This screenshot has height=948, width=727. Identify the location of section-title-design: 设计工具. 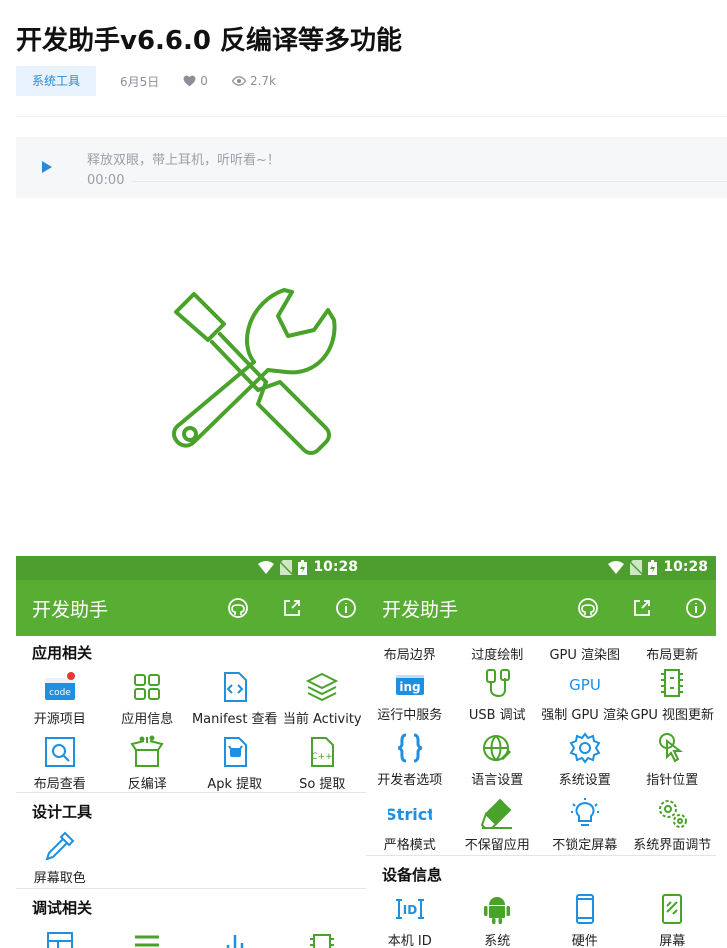
(62, 812).